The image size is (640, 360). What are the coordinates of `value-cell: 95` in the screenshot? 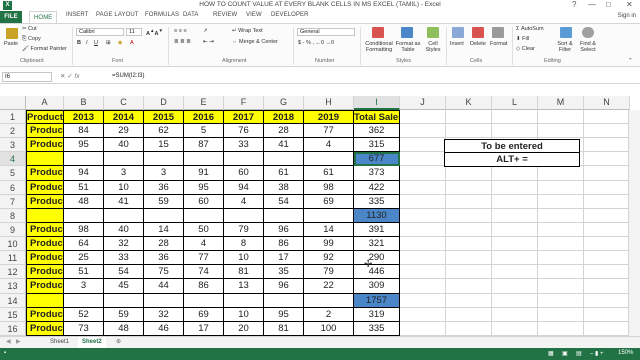 It's located at (204, 187).